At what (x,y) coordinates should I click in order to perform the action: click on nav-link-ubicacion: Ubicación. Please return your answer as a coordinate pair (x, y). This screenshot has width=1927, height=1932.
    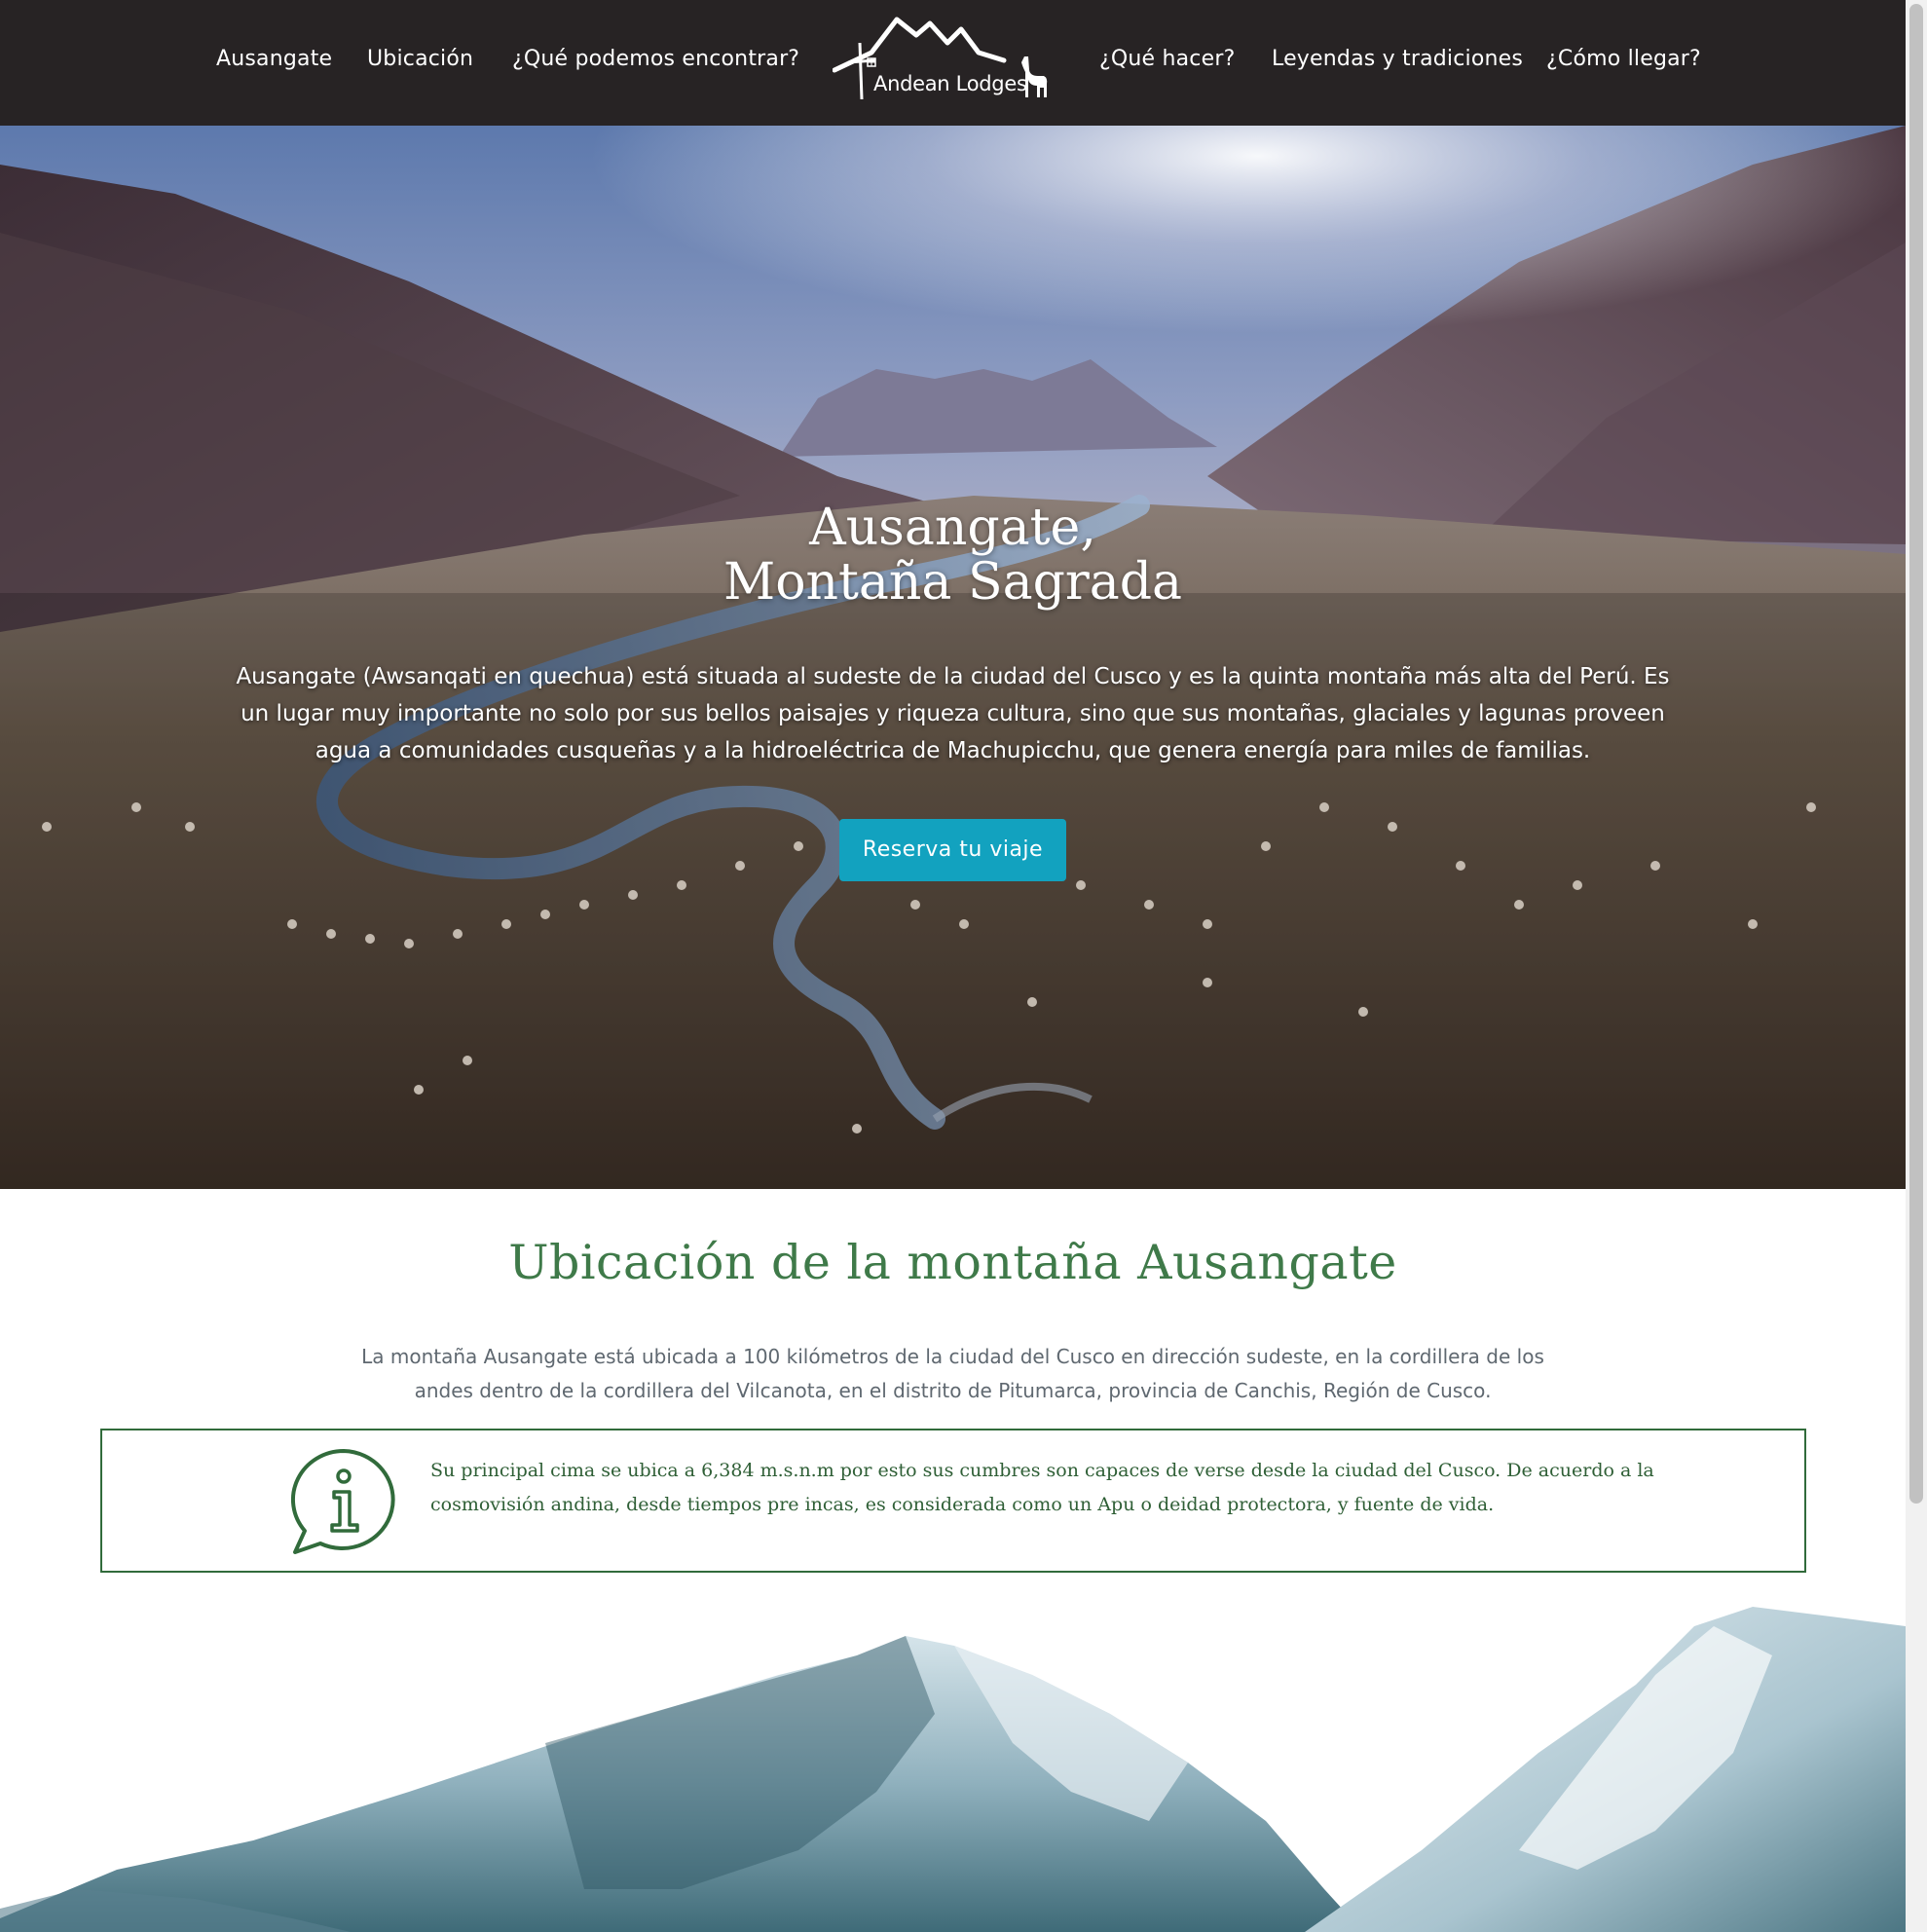
    Looking at the image, I should click on (420, 59).